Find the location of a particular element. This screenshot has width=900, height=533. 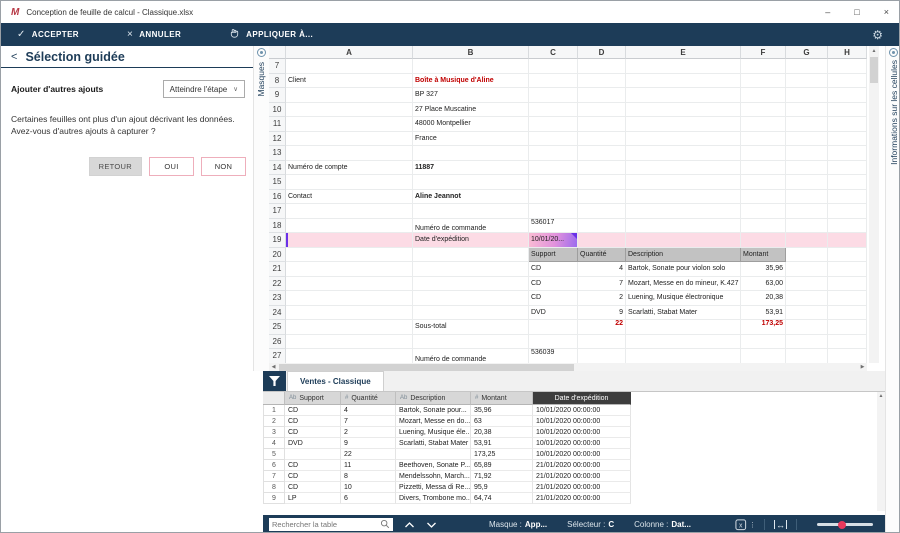

back-chevron-icon: < is located at coordinates (14, 57).